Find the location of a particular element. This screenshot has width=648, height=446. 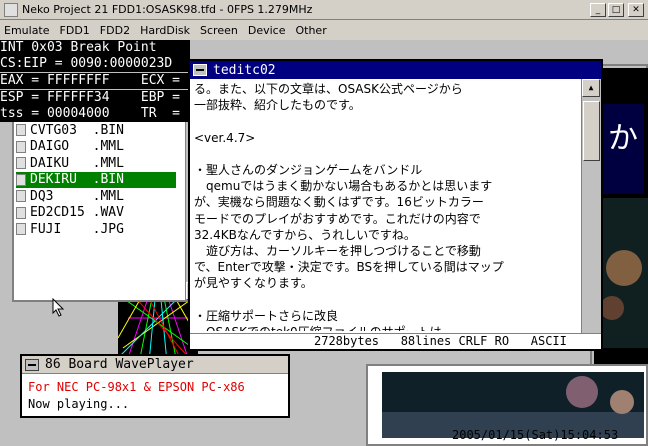

wave-player-info: For NEC PC-98x1 & EPSON PC-x86 is located at coordinates (136, 387).